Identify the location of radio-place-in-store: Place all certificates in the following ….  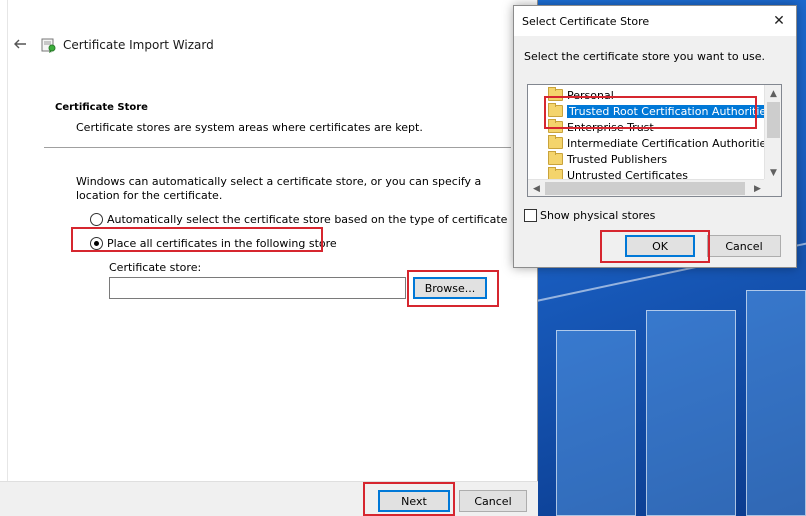
(213, 243).